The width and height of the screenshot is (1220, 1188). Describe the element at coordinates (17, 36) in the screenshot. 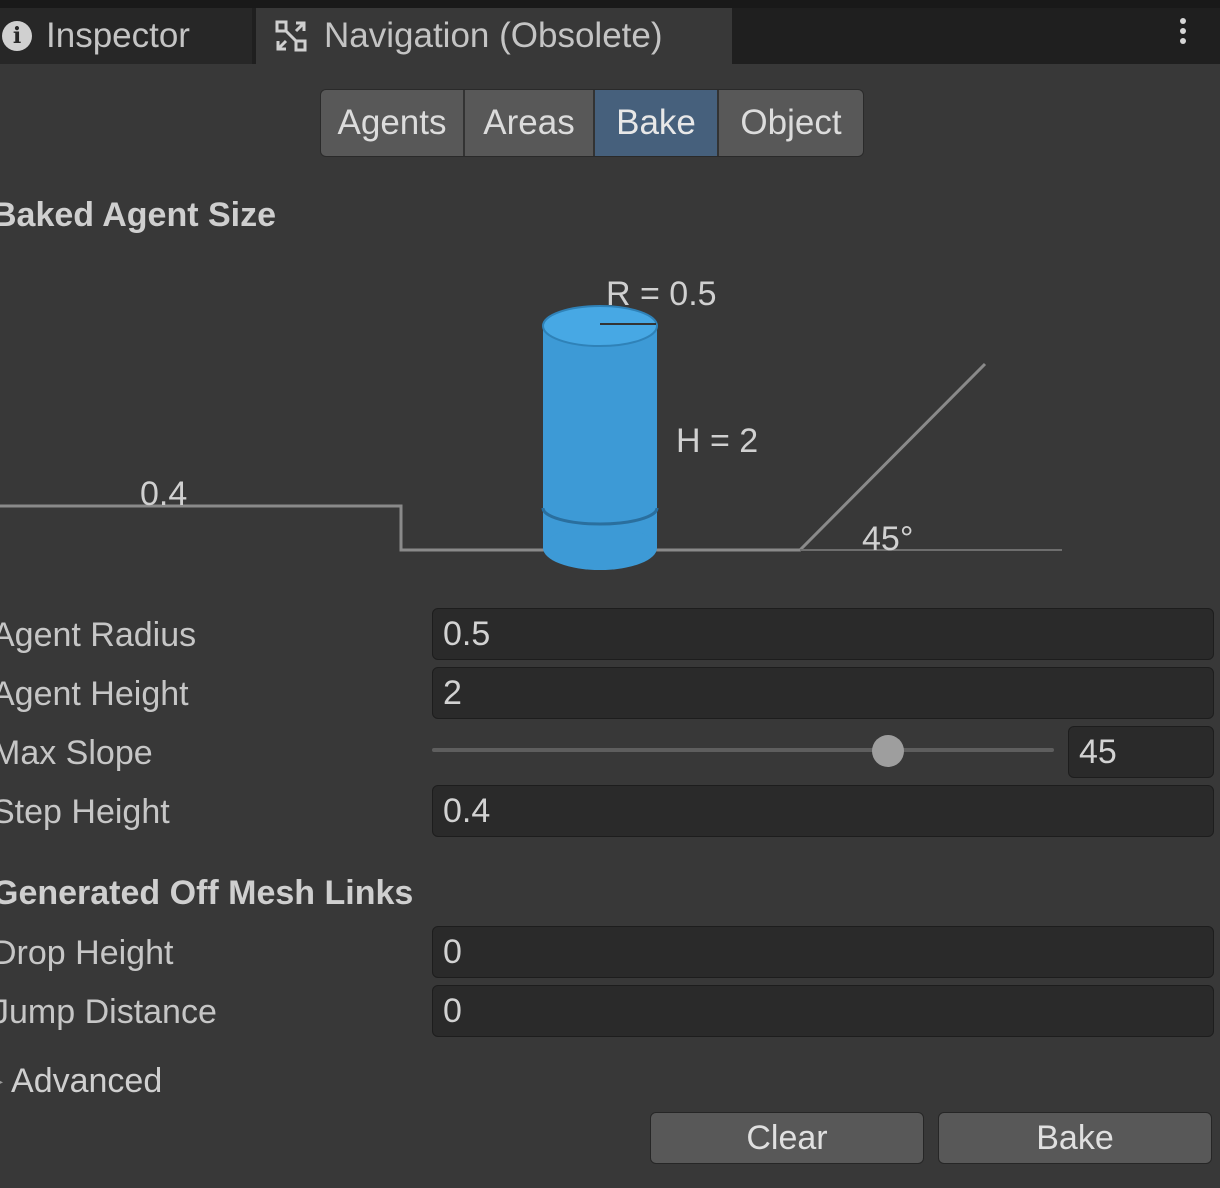

I see `info-icon: i` at that location.